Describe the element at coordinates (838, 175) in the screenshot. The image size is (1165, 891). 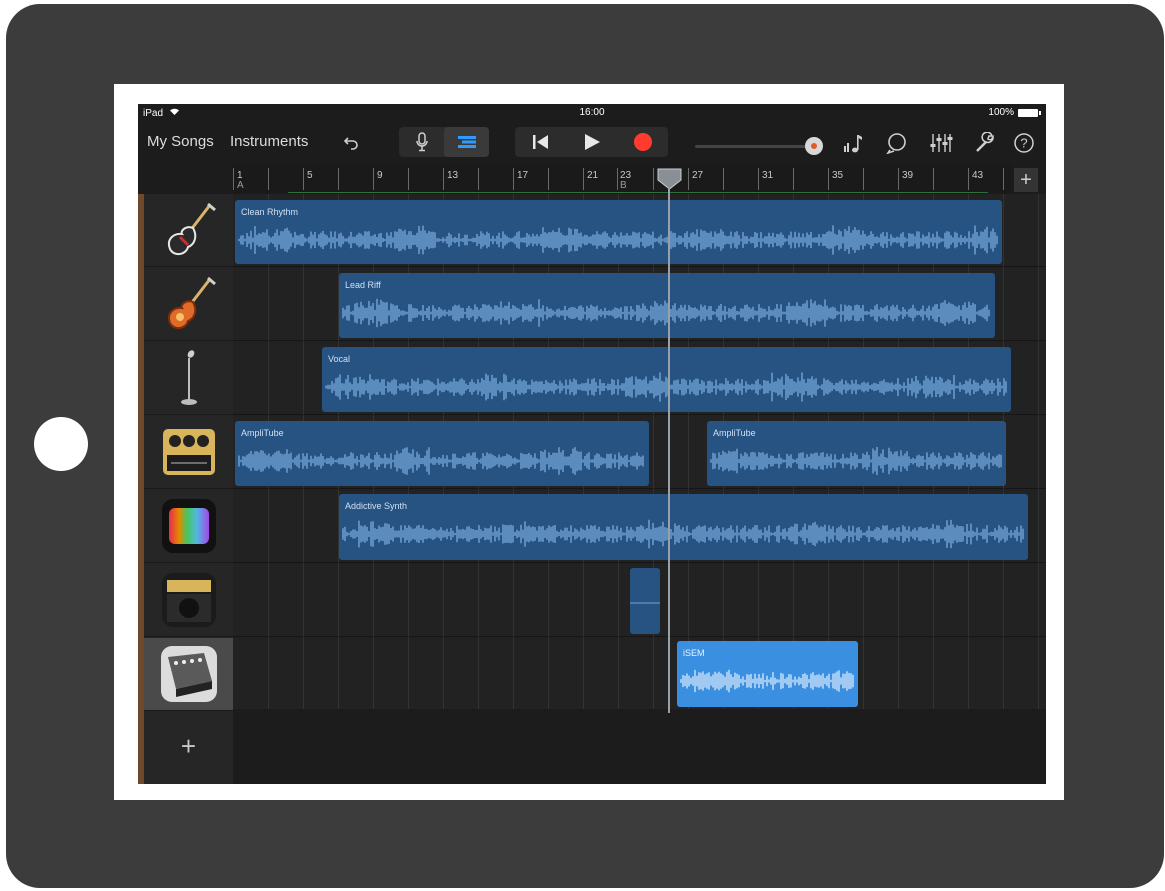
I see `ruler-bar-35: 35` at that location.